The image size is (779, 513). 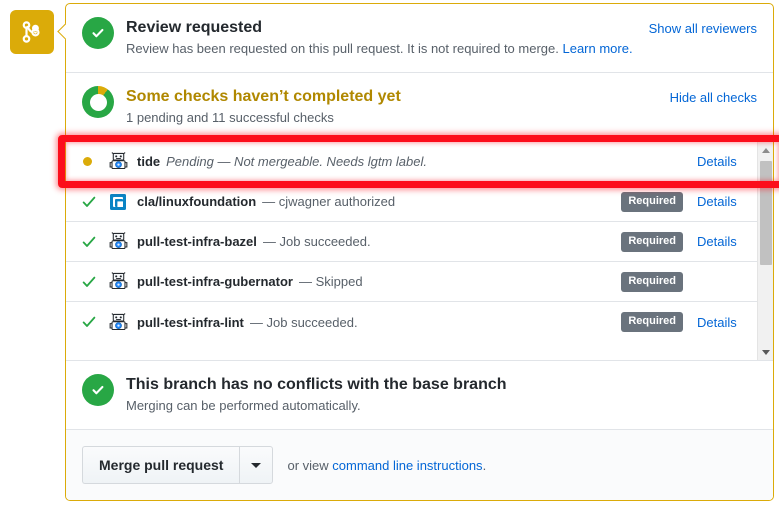 I want to click on hide-all-checks-link: Hide all checks, so click(x=713, y=97).